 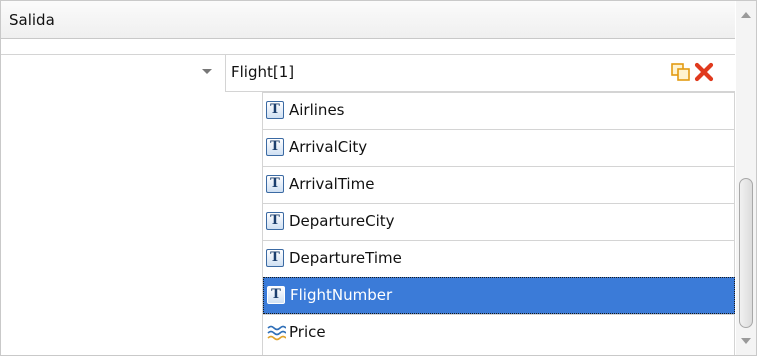 What do you see at coordinates (207, 71) in the screenshot?
I see `chevron-down-icon` at bounding box center [207, 71].